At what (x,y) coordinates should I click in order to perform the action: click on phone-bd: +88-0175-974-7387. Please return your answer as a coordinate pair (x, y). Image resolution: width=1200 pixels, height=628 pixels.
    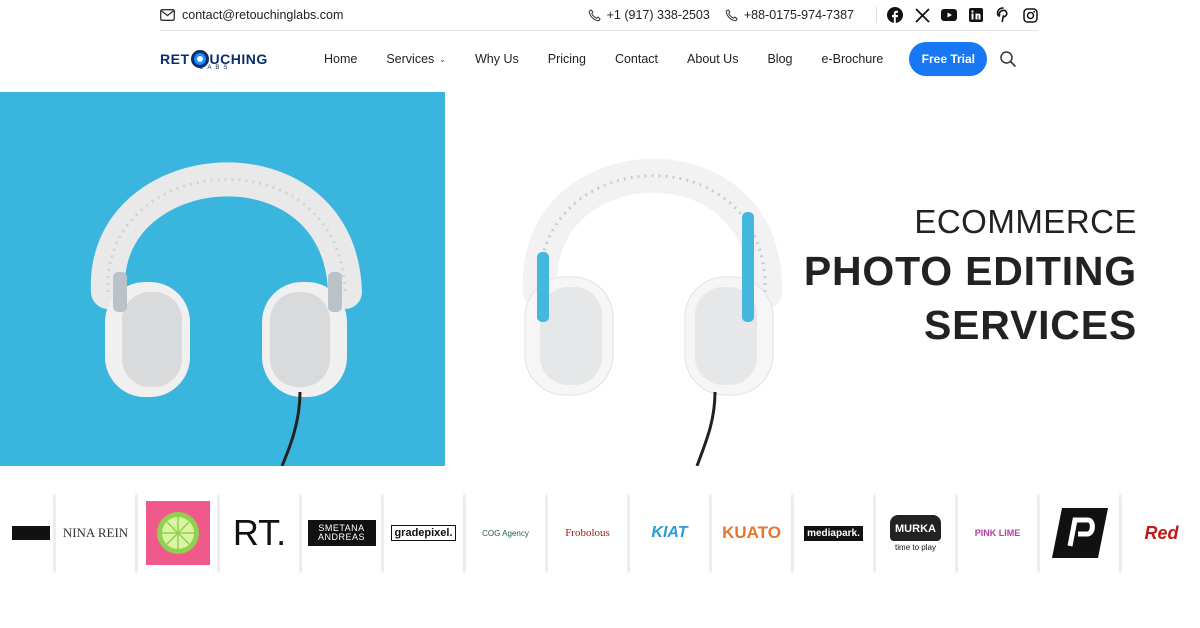
    Looking at the image, I should click on (789, 15).